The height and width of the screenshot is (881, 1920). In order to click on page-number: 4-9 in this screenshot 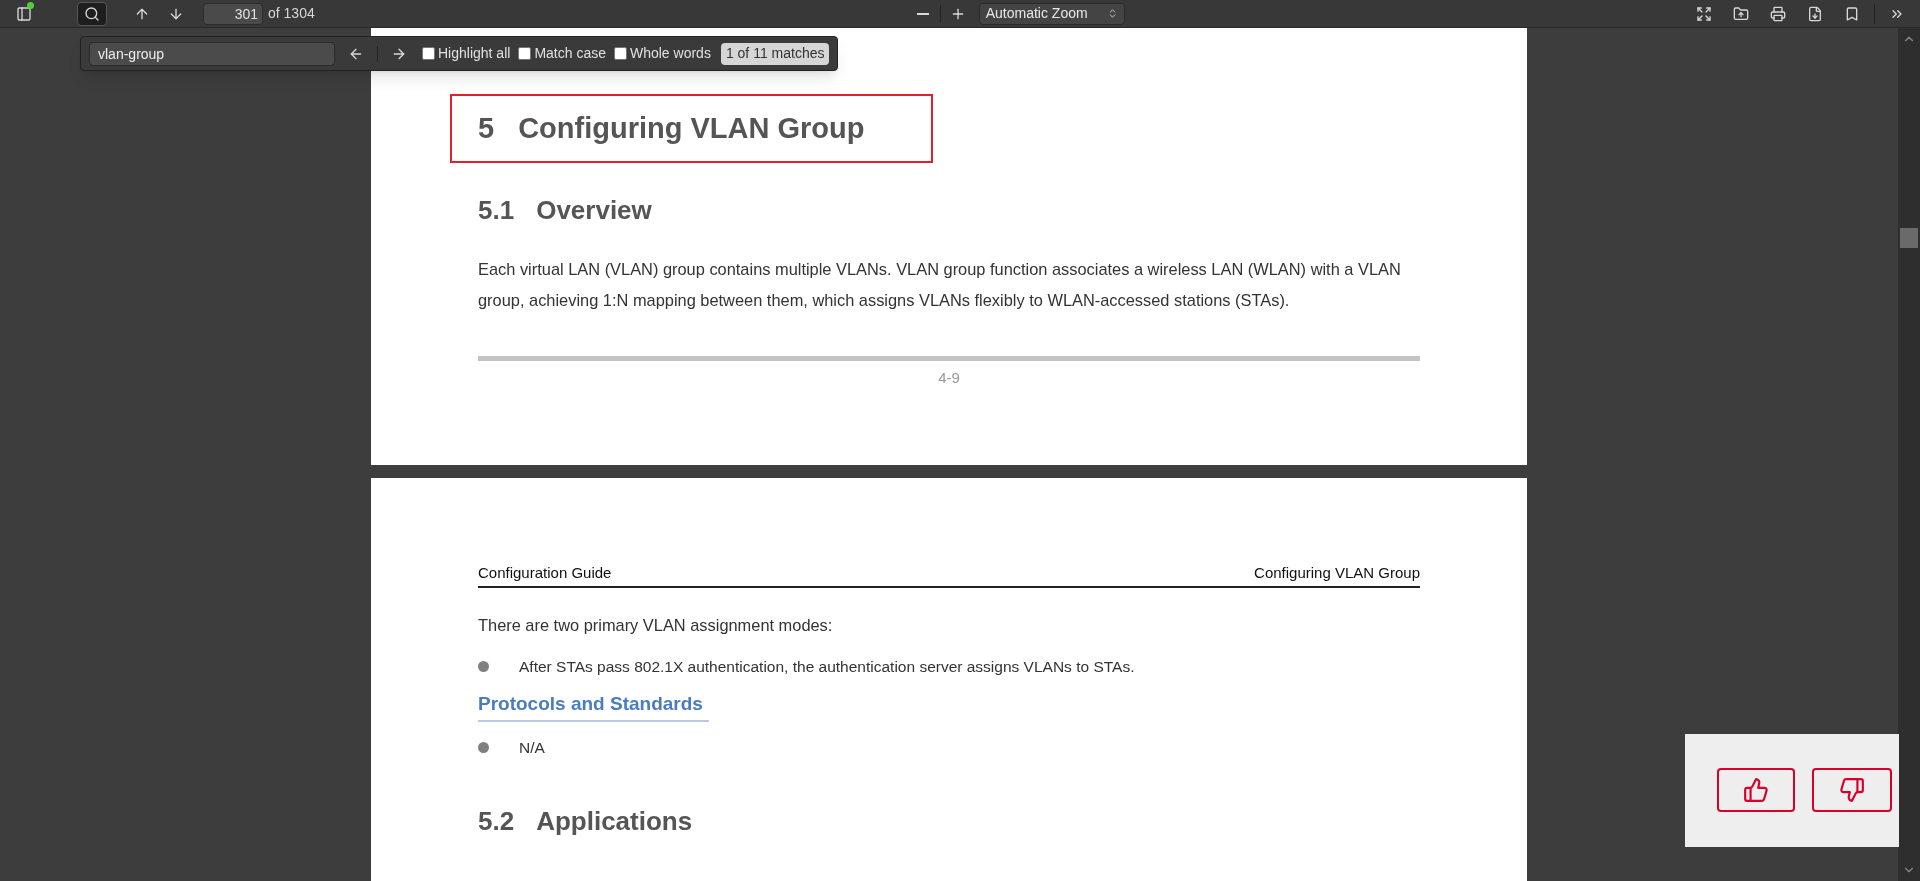, I will do `click(949, 378)`.